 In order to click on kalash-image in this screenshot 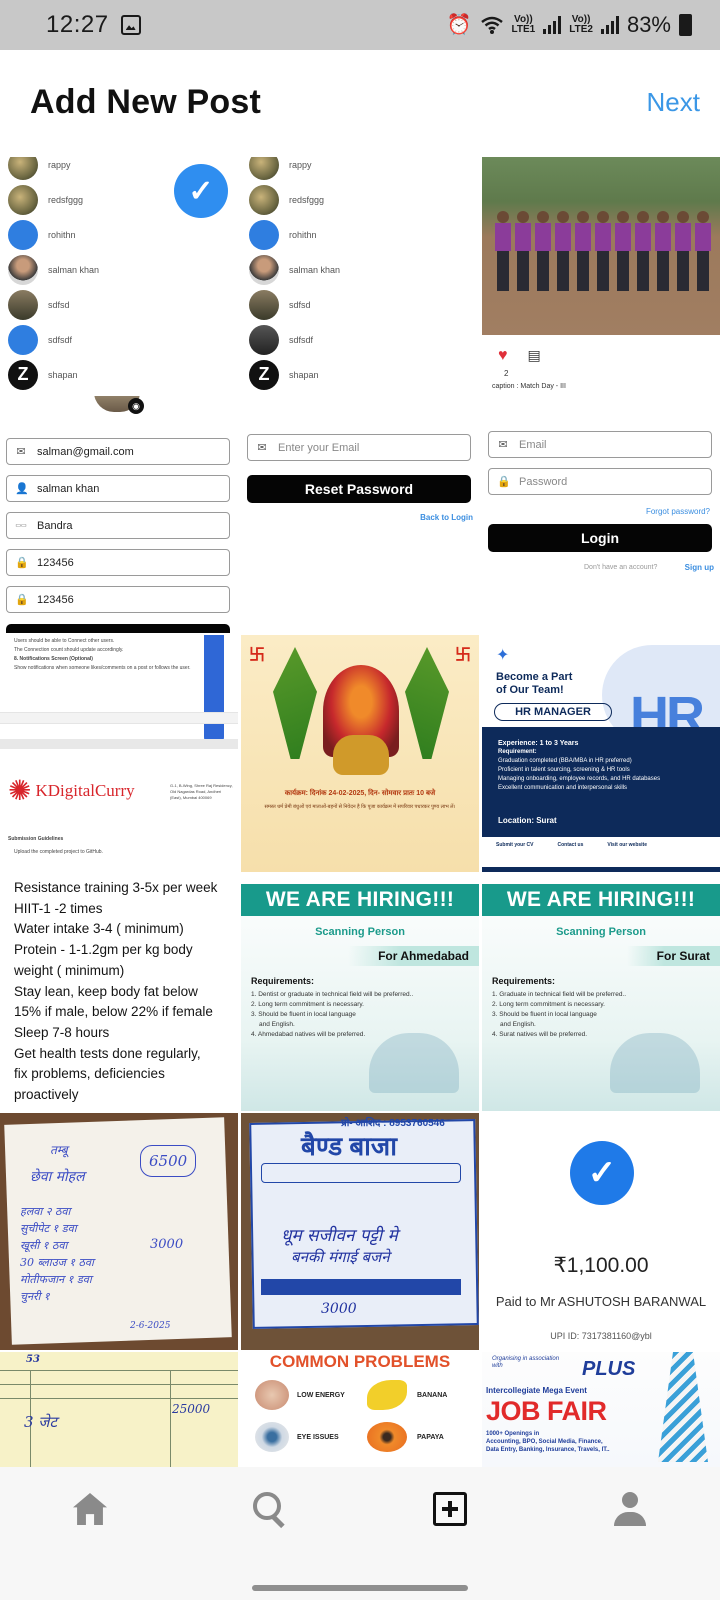, I will do `click(361, 755)`.